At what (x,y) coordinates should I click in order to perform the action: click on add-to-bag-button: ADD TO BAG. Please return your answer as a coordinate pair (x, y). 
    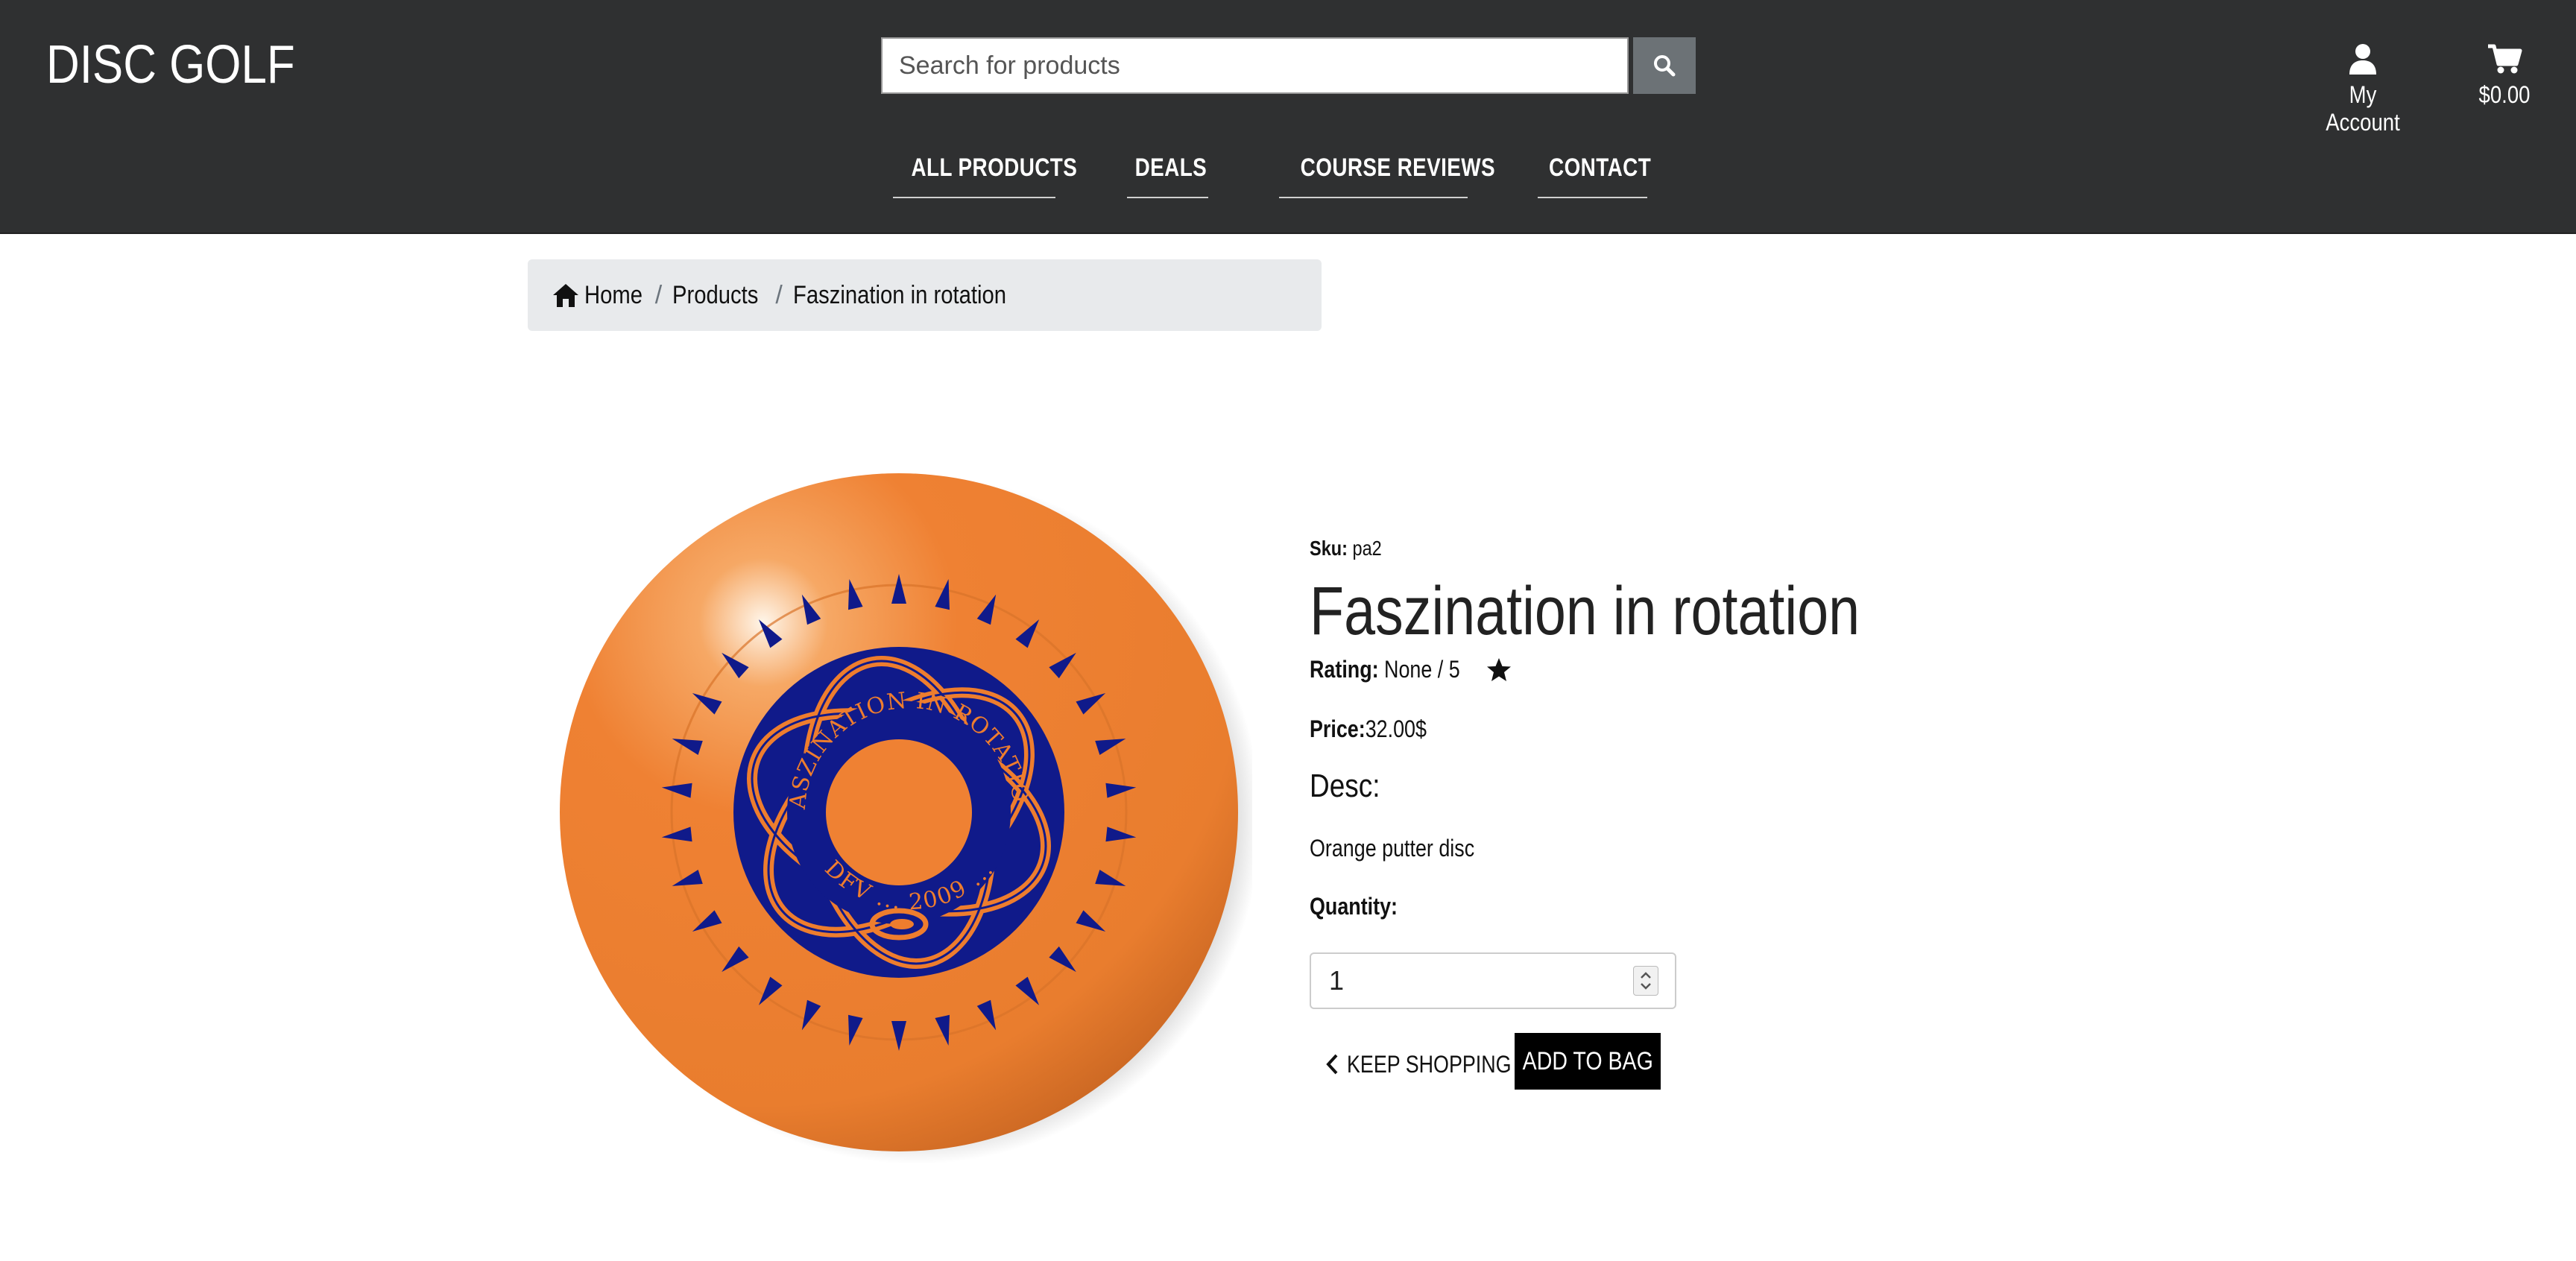
    Looking at the image, I should click on (1588, 1061).